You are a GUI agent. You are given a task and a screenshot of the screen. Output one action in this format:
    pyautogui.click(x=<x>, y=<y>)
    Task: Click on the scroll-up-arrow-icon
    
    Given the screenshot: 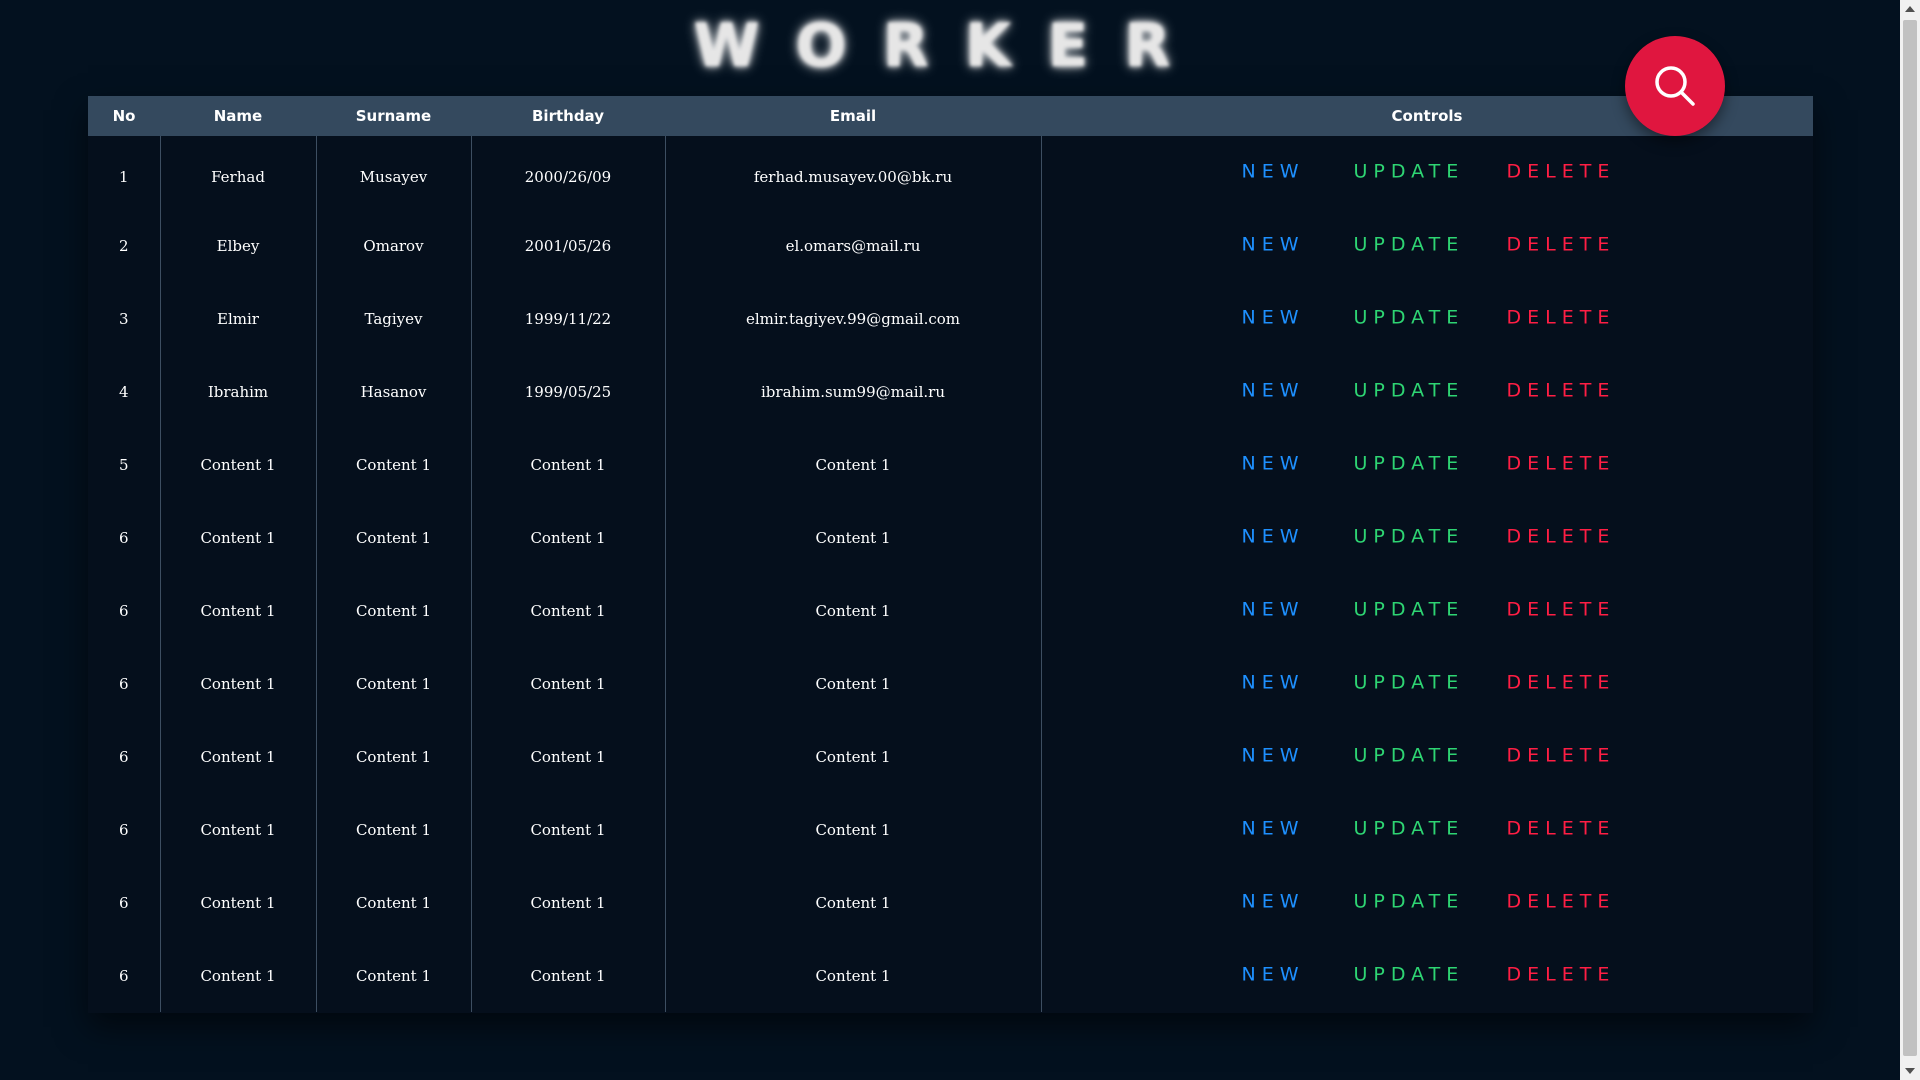 What is the action you would take?
    pyautogui.click(x=1910, y=9)
    